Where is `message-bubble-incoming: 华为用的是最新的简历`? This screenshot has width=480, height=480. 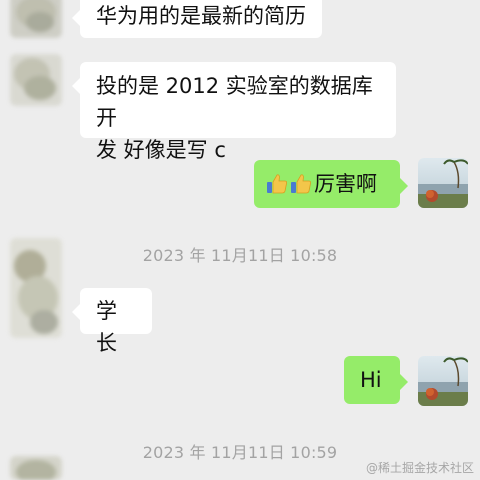
message-bubble-incoming: 华为用的是最新的简历 is located at coordinates (197, 19).